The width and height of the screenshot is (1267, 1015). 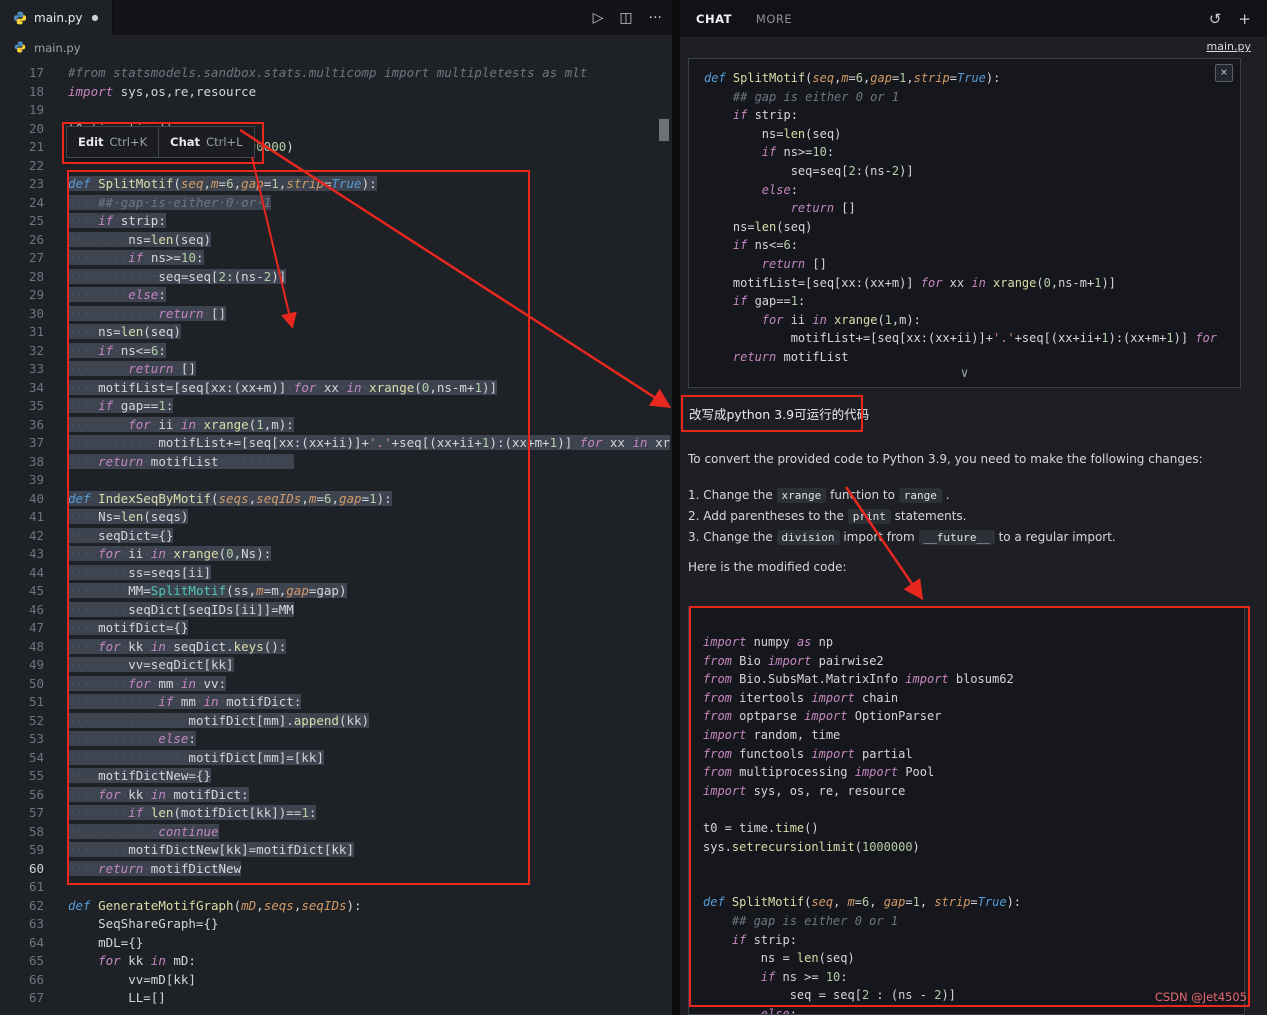 I want to click on code-line: 48 ····for·kk·in·seqDict.keys():, so click(x=336, y=647).